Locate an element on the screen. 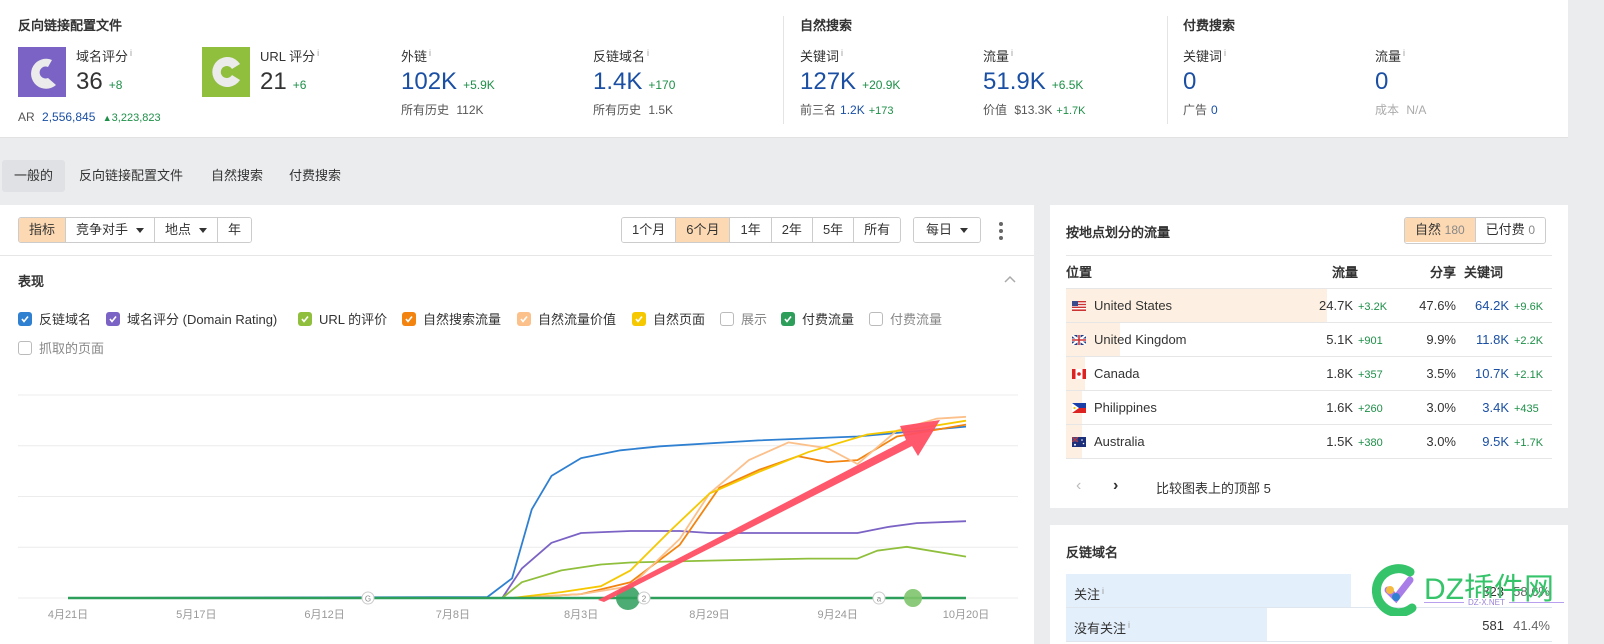  metrics-button: 指标 is located at coordinates (43, 230).